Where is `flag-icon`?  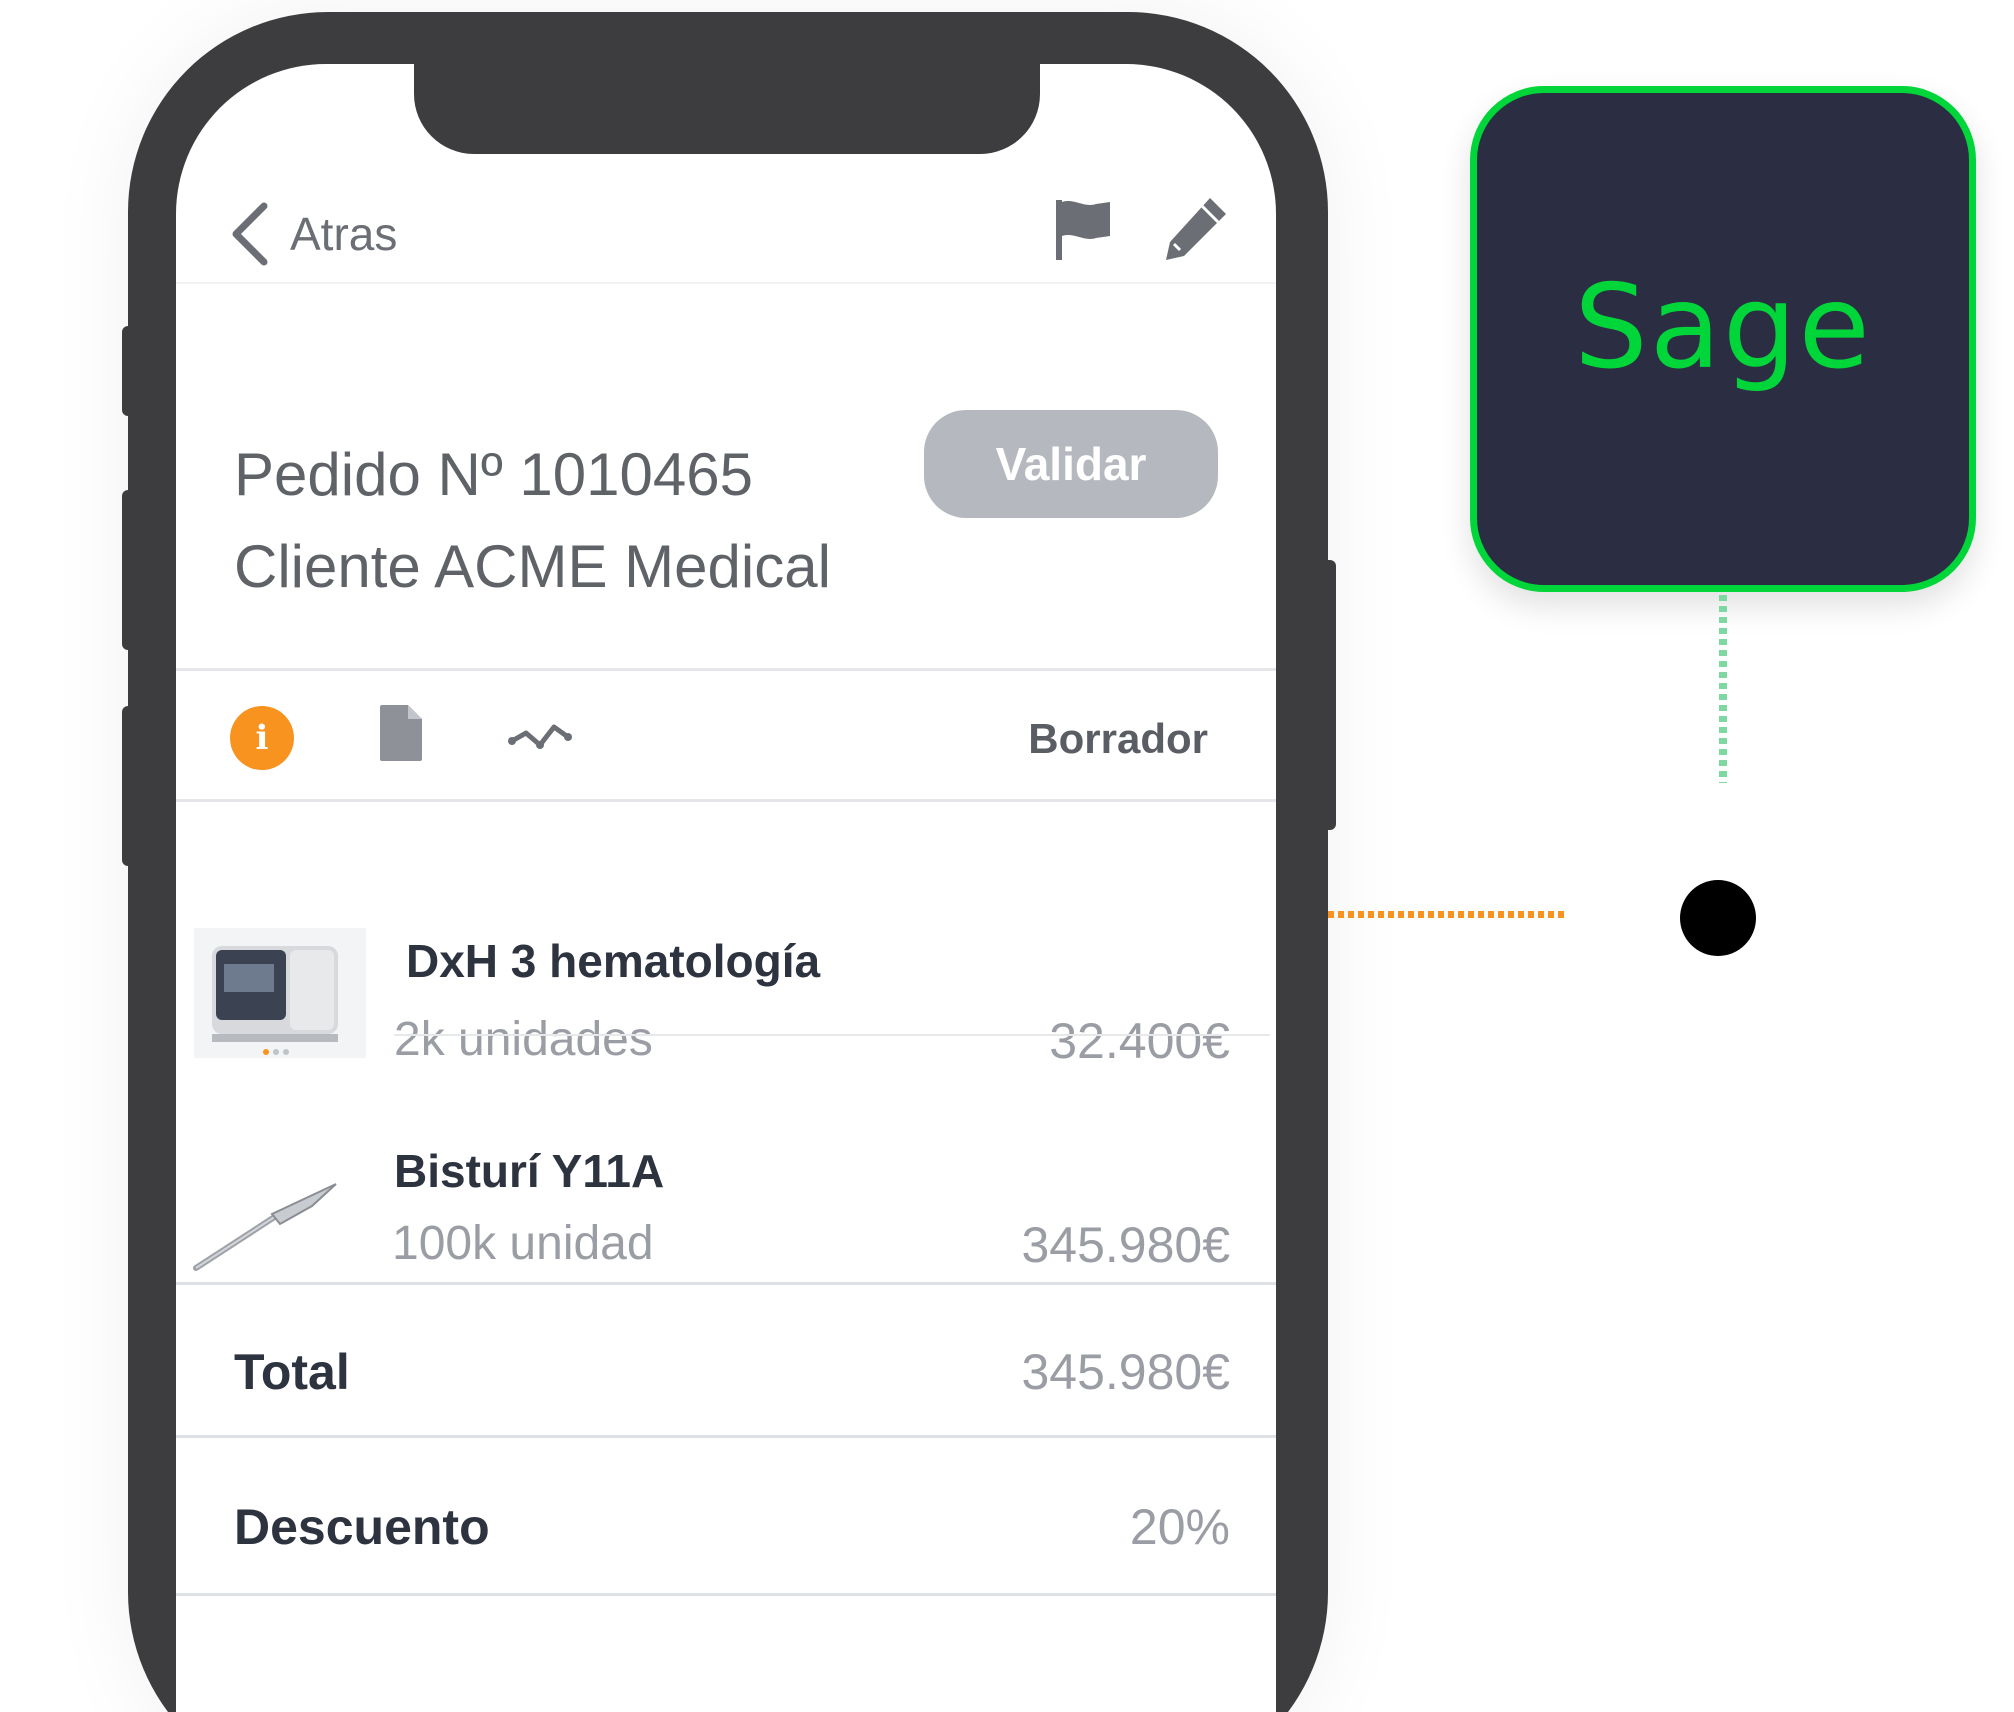 flag-icon is located at coordinates (1083, 230).